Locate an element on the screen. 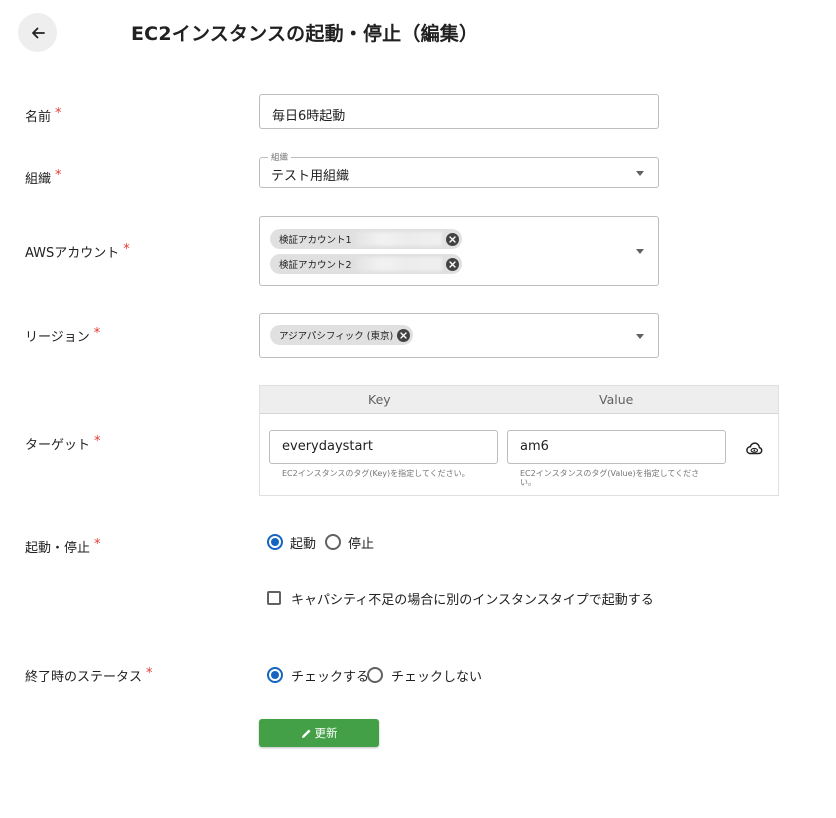 The image size is (836, 818). region-label-row: リージョン * is located at coordinates (62, 335).